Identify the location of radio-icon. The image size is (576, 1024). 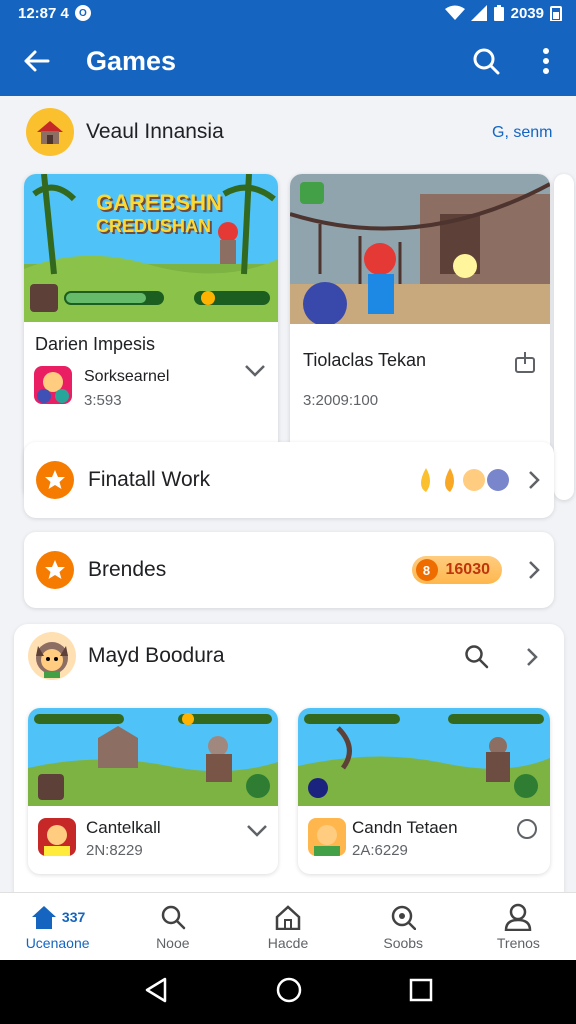
(527, 829).